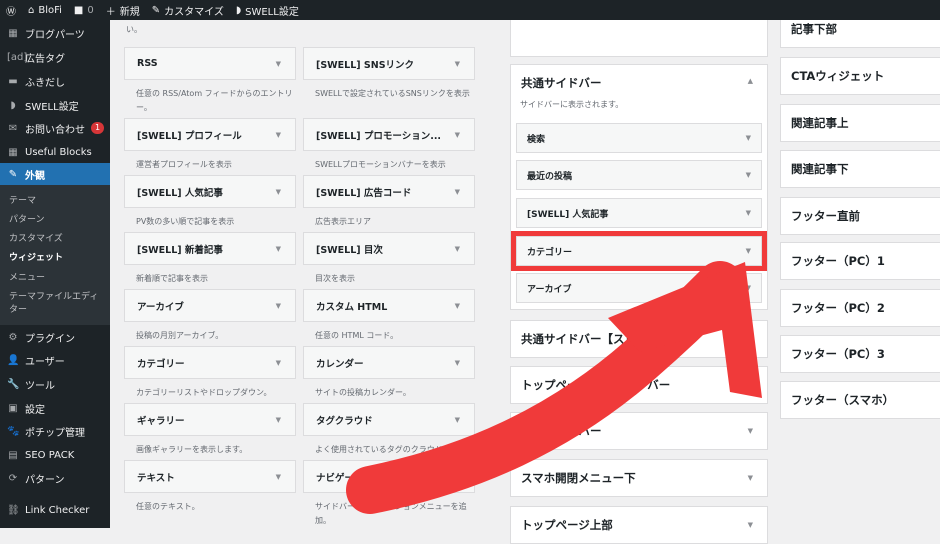 The width and height of the screenshot is (940, 544). I want to click on sidebar-widget: [SWELL] 人気記事 ▼, so click(639, 213).